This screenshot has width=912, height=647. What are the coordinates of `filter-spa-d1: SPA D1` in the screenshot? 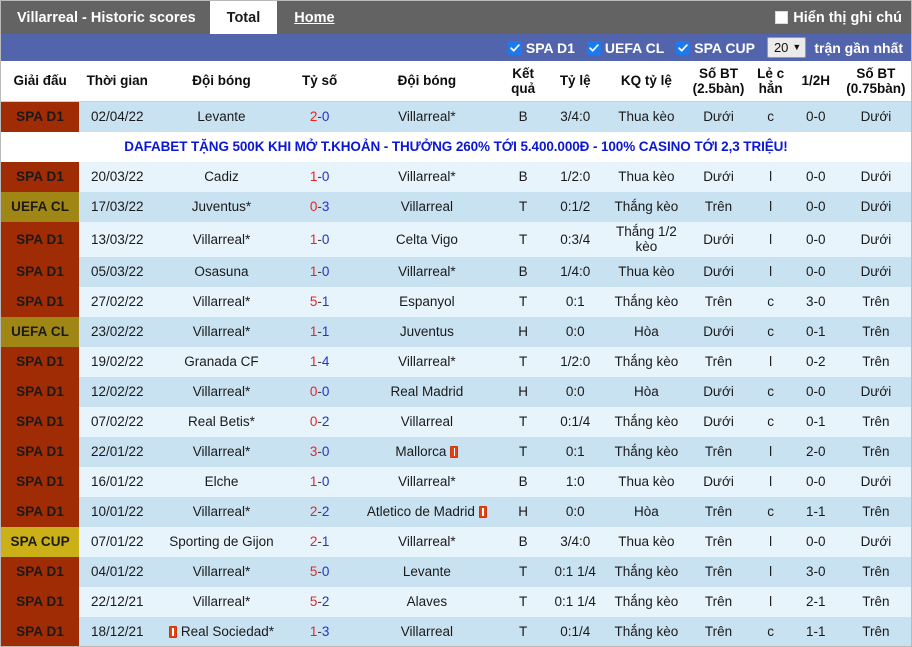 It's located at (541, 48).